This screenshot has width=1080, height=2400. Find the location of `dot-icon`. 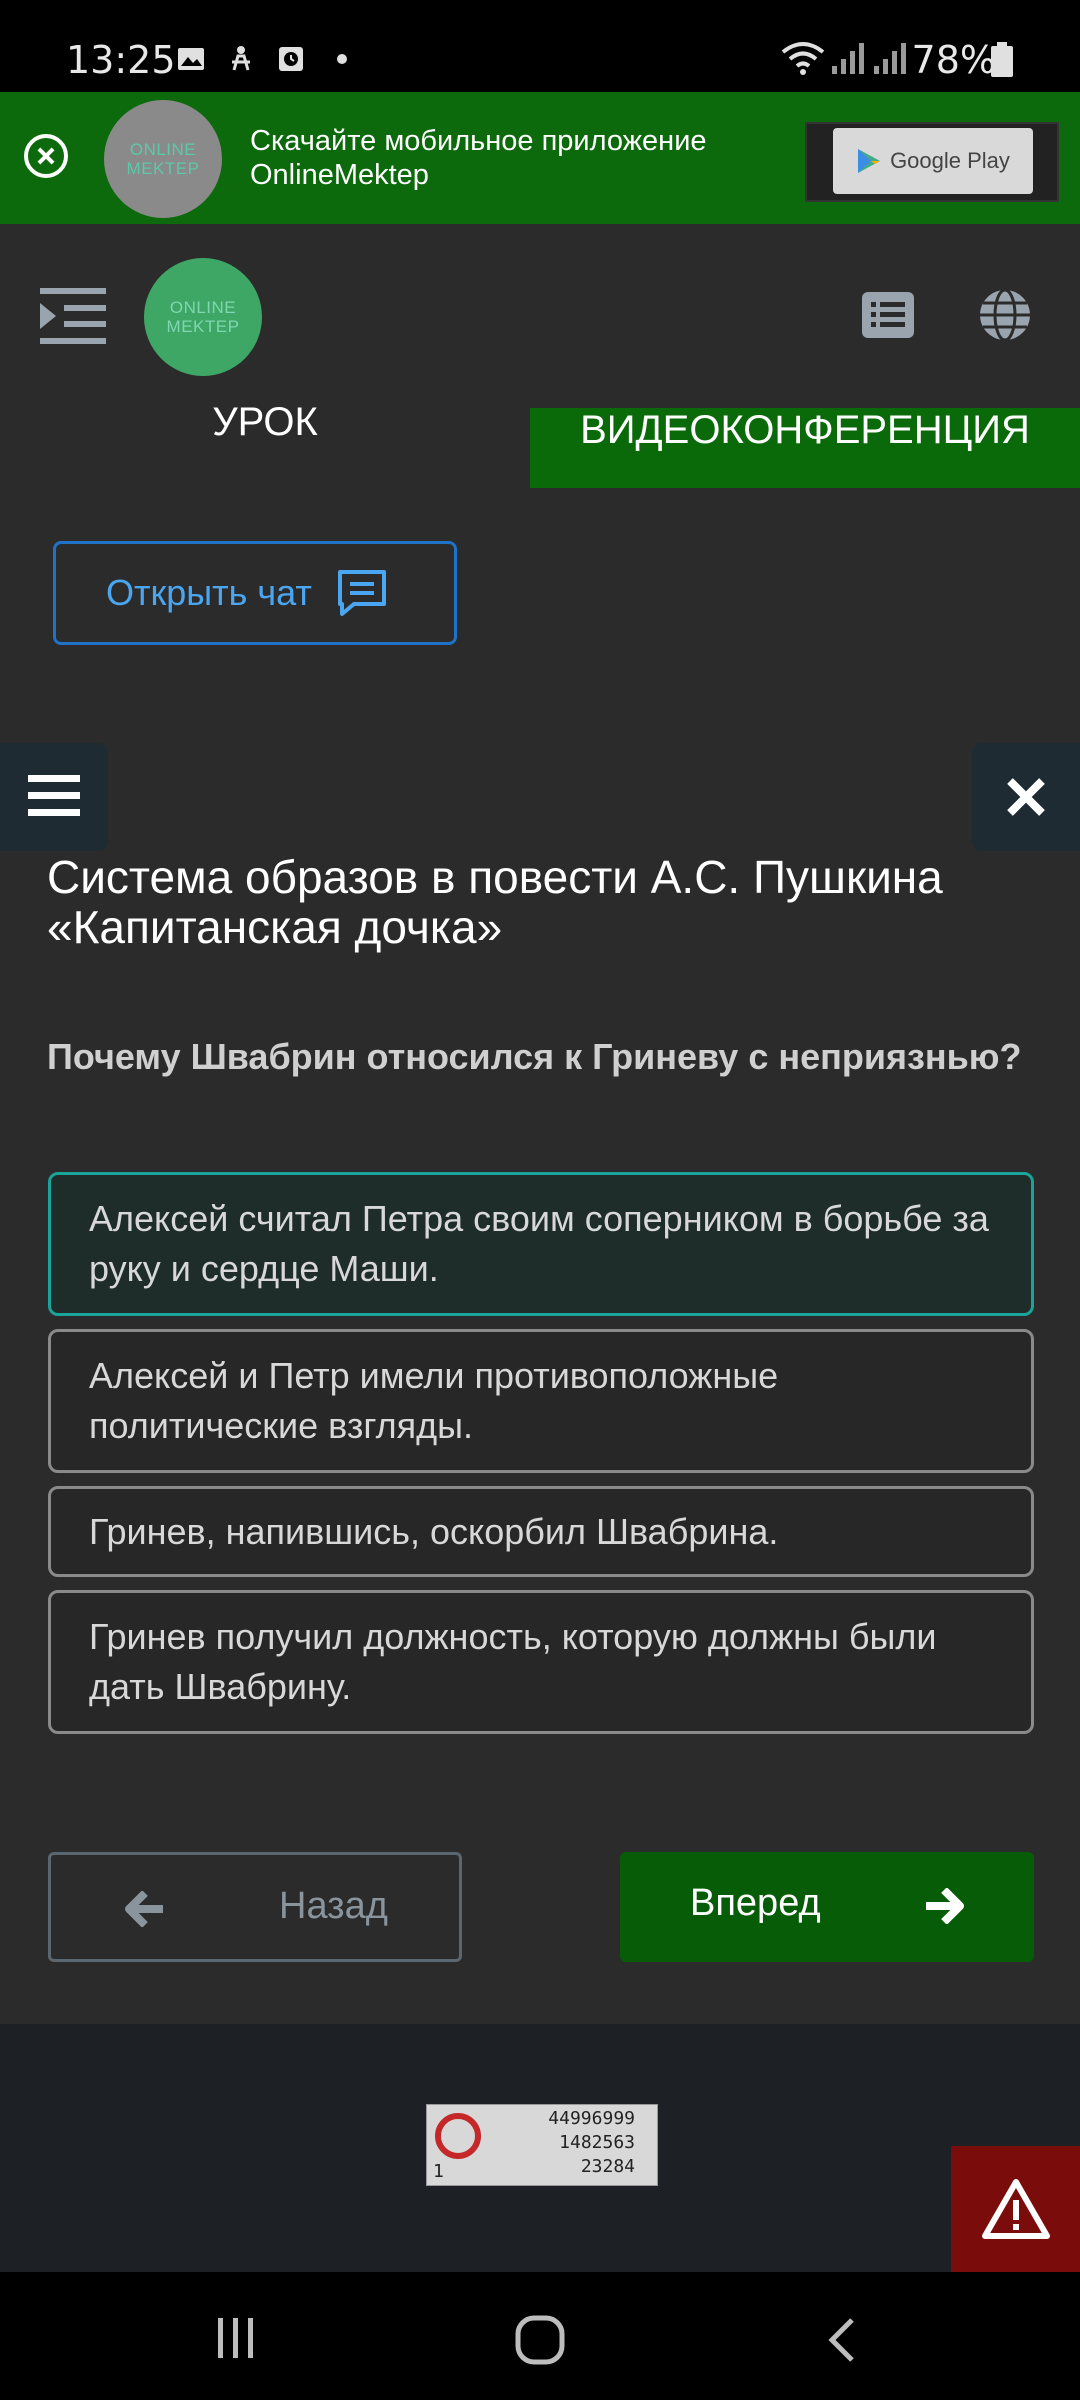

dot-icon is located at coordinates (342, 59).